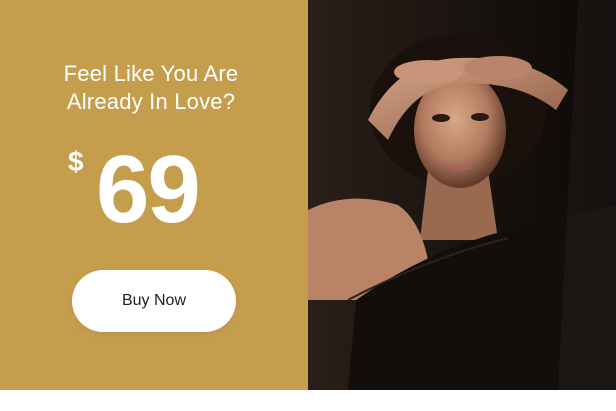 This screenshot has height=411, width=616. I want to click on buy-now-button: Buy Now, so click(154, 301).